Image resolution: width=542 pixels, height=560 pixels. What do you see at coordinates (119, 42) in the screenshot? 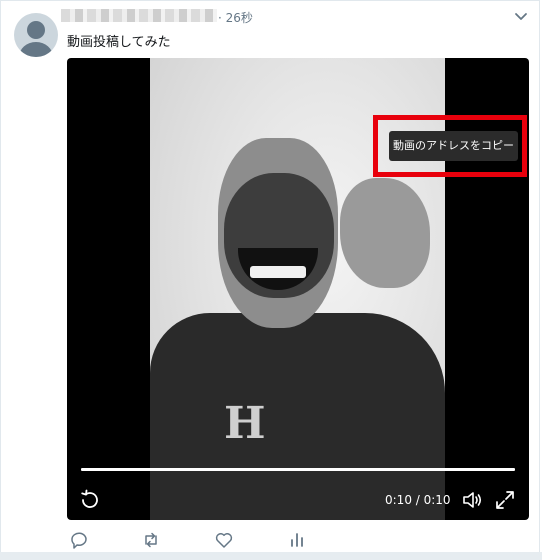
I see `tweet-text: 動画投稿してみた` at bounding box center [119, 42].